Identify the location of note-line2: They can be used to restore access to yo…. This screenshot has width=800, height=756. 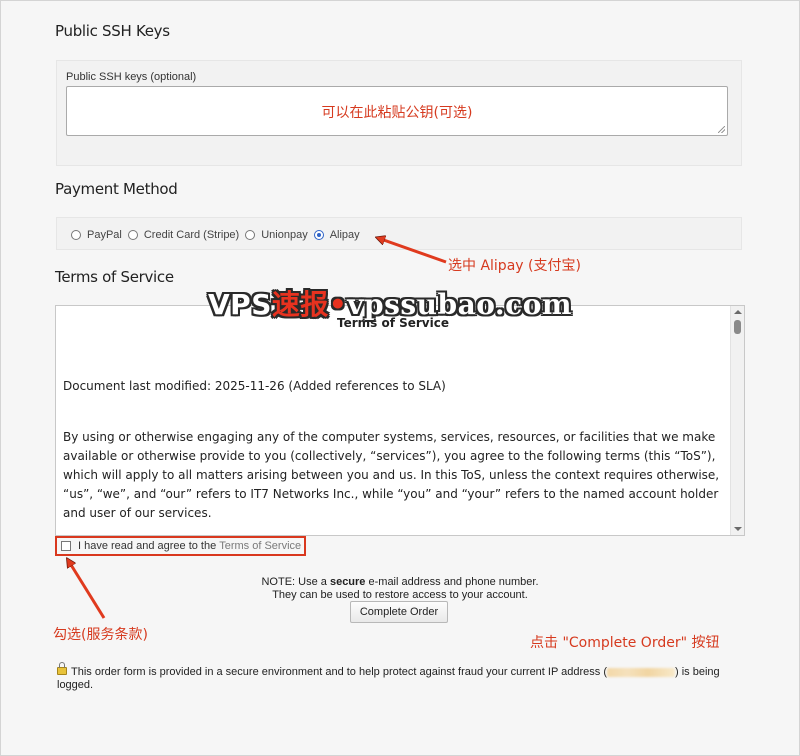
(400, 595).